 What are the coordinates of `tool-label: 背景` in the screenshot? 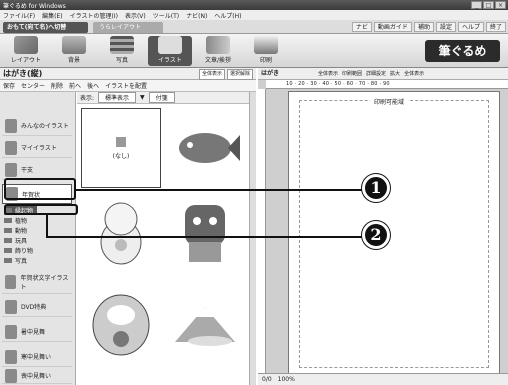 It's located at (73, 60).